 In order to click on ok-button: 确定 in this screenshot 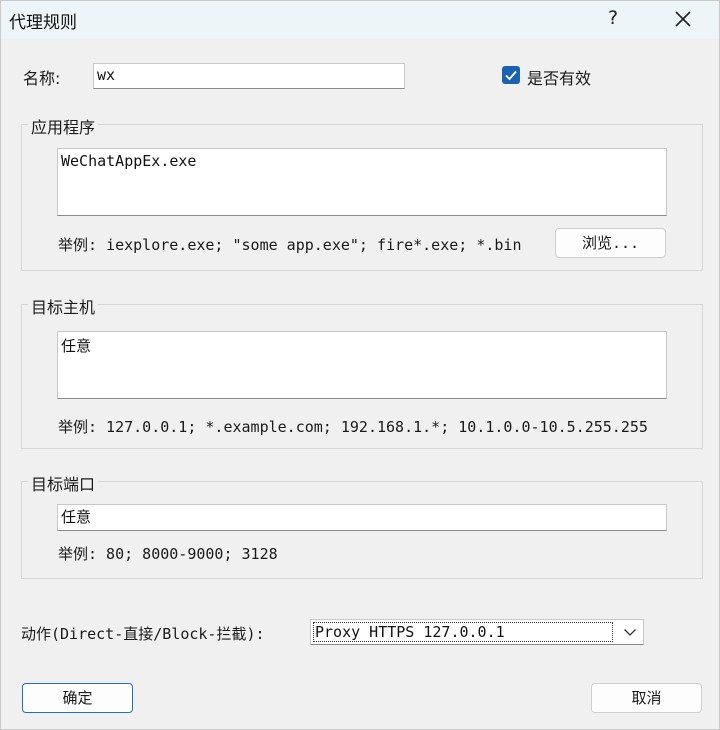, I will do `click(77, 698)`.